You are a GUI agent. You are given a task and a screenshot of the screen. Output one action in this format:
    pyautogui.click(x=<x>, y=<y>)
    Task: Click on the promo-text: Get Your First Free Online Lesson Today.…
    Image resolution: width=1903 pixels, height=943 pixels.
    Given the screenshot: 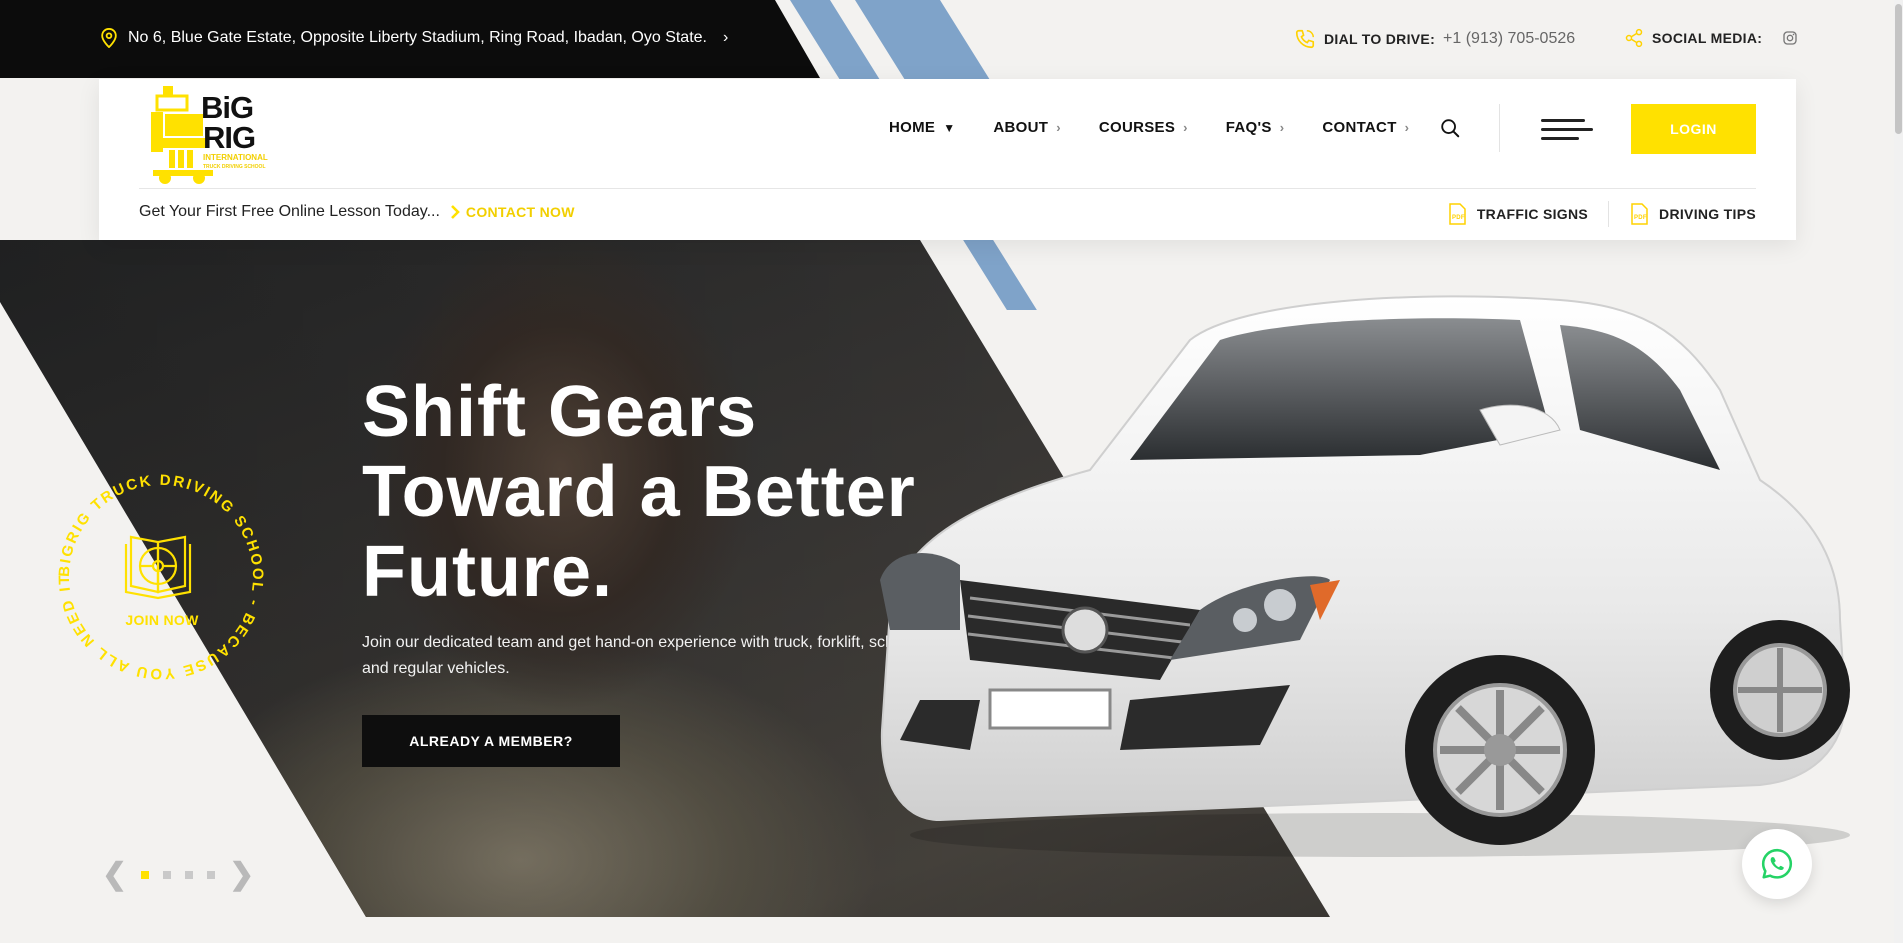 What is the action you would take?
    pyautogui.click(x=289, y=211)
    